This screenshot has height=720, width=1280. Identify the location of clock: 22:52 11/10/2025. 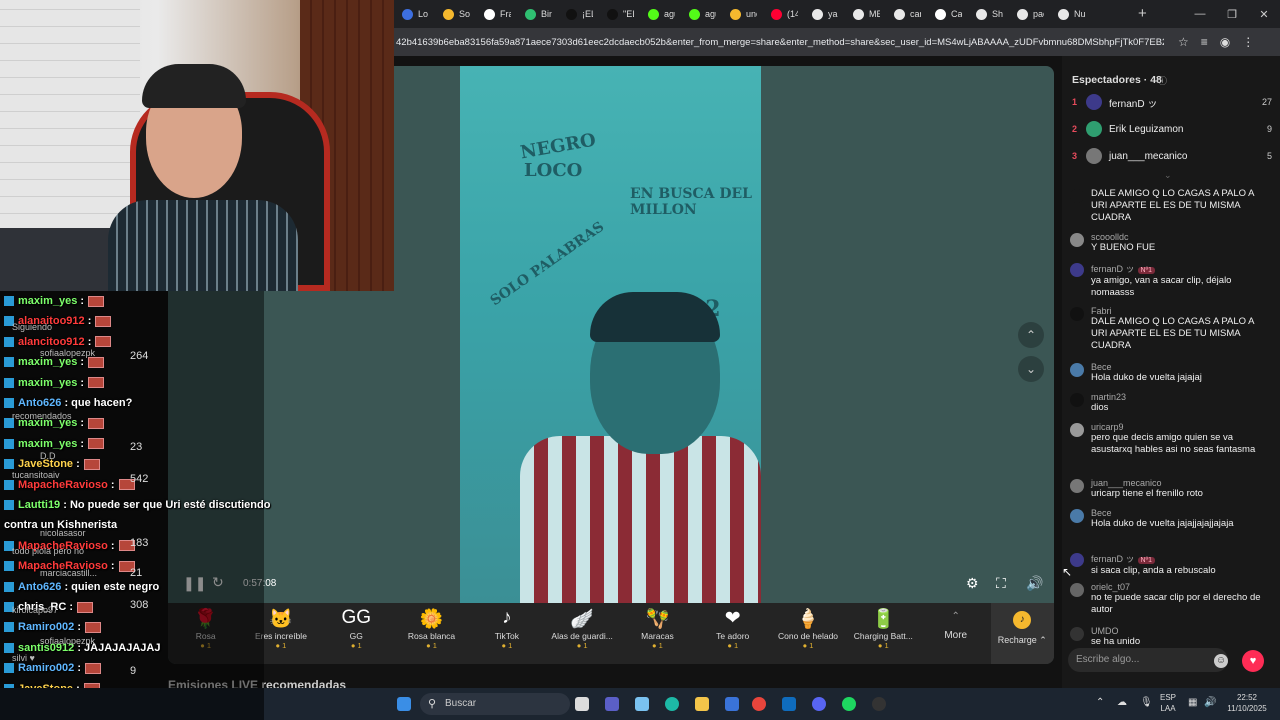
(1247, 703).